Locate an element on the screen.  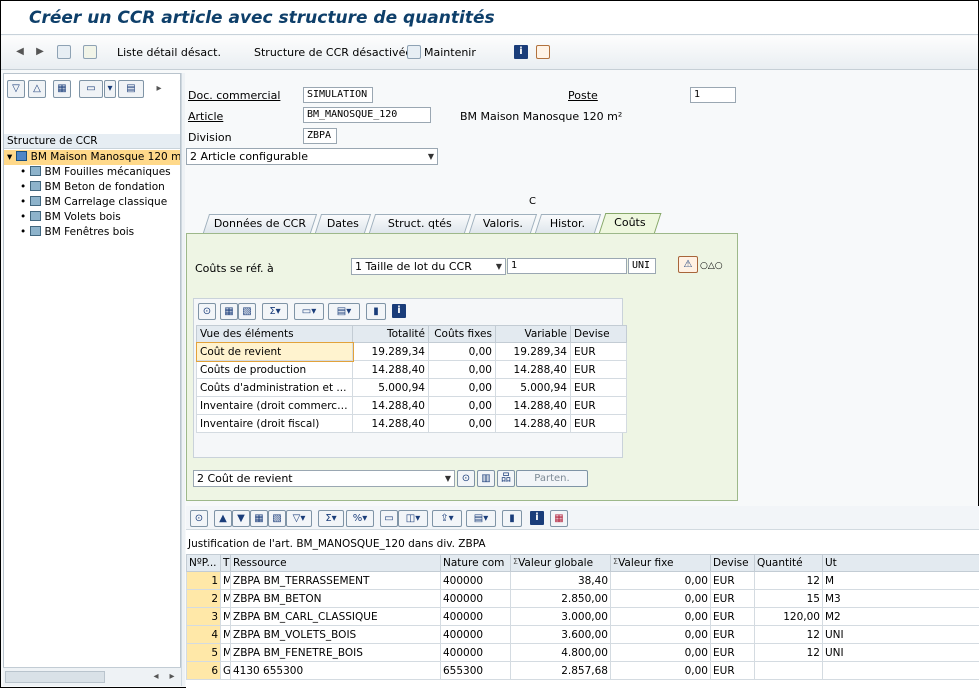
tree-item: • BM Fenêtres bois is located at coordinates (92, 232).